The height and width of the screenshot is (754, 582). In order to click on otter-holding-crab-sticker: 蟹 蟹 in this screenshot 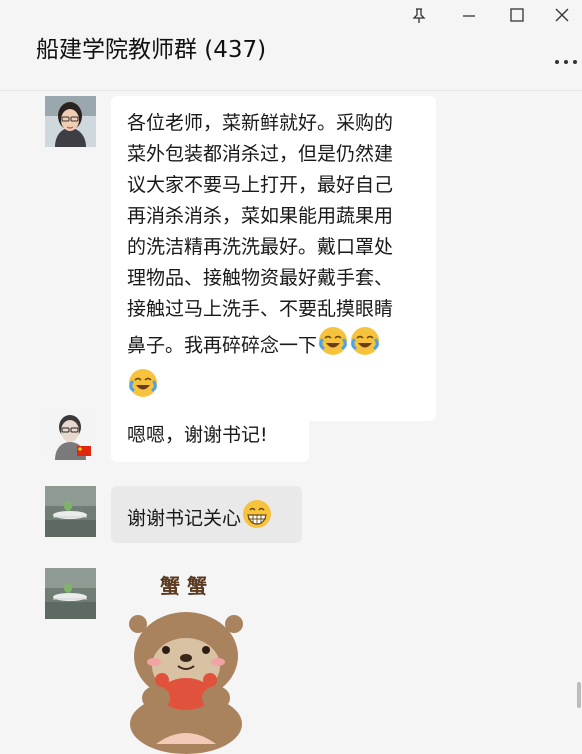, I will do `click(186, 661)`.